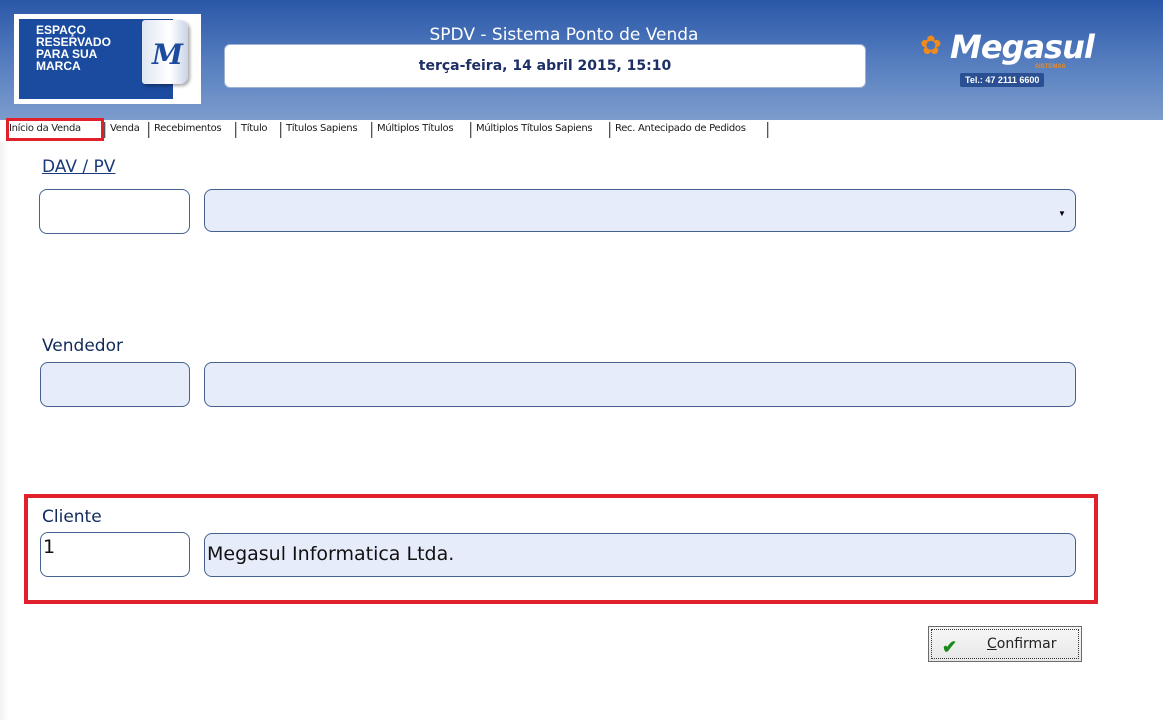 This screenshot has height=720, width=1163. What do you see at coordinates (114, 211) in the screenshot?
I see `dav-code-input` at bounding box center [114, 211].